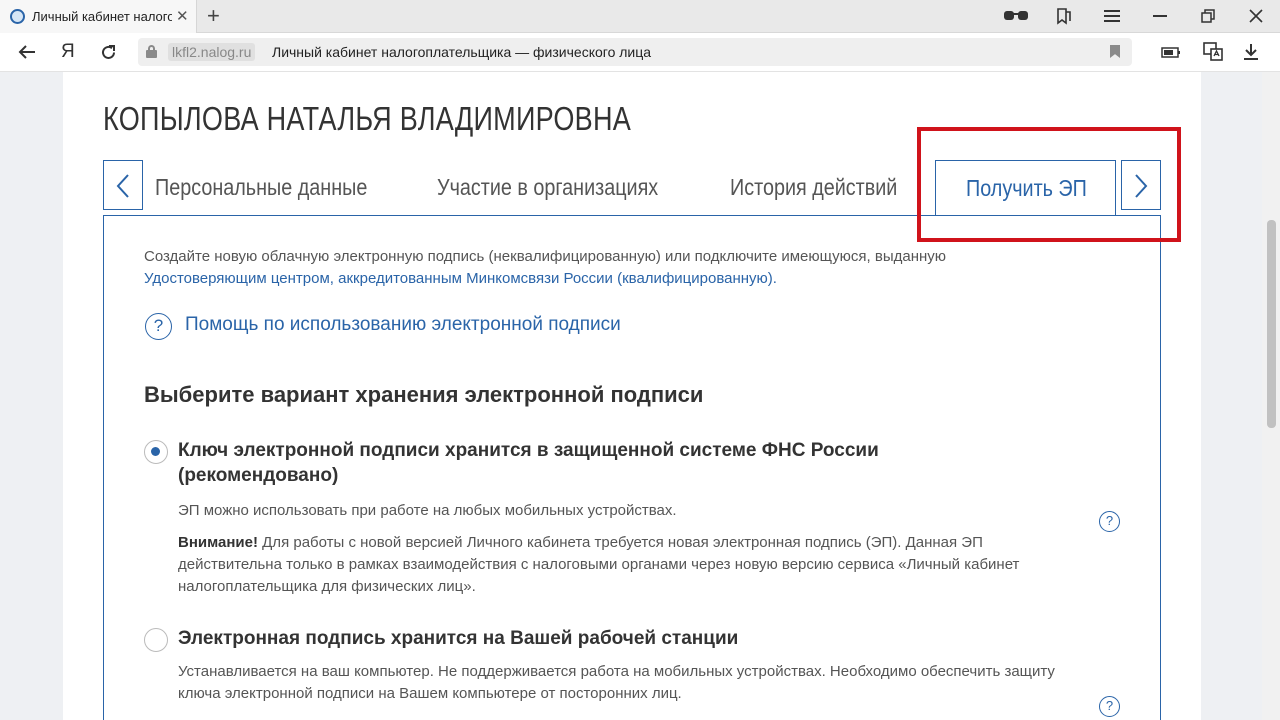 This screenshot has width=1280, height=720. Describe the element at coordinates (108, 52) in the screenshot. I see `reload-icon` at that location.